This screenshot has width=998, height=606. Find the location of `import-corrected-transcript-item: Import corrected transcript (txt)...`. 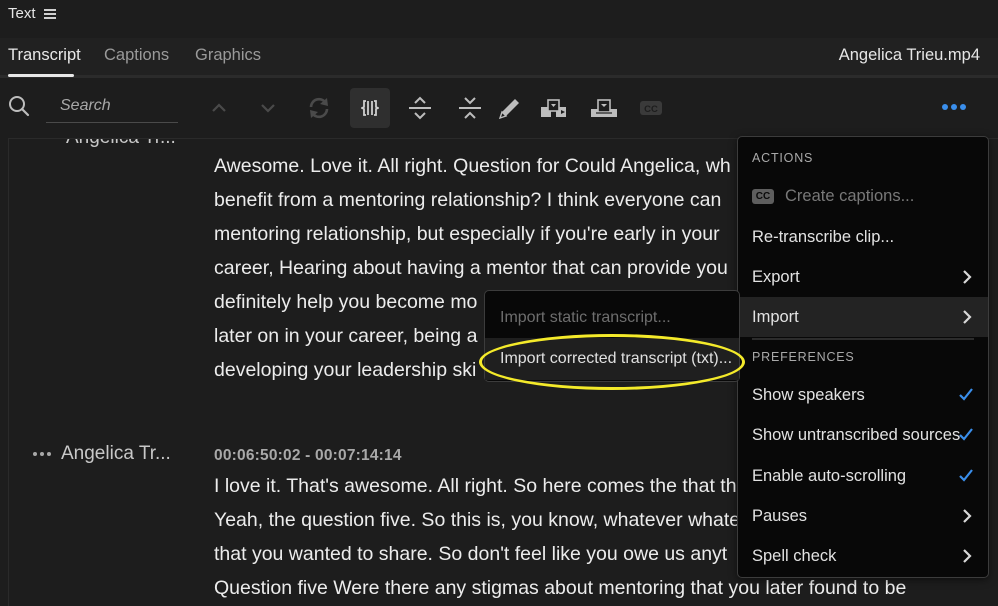

import-corrected-transcript-item: Import corrected transcript (txt)... is located at coordinates (612, 359).